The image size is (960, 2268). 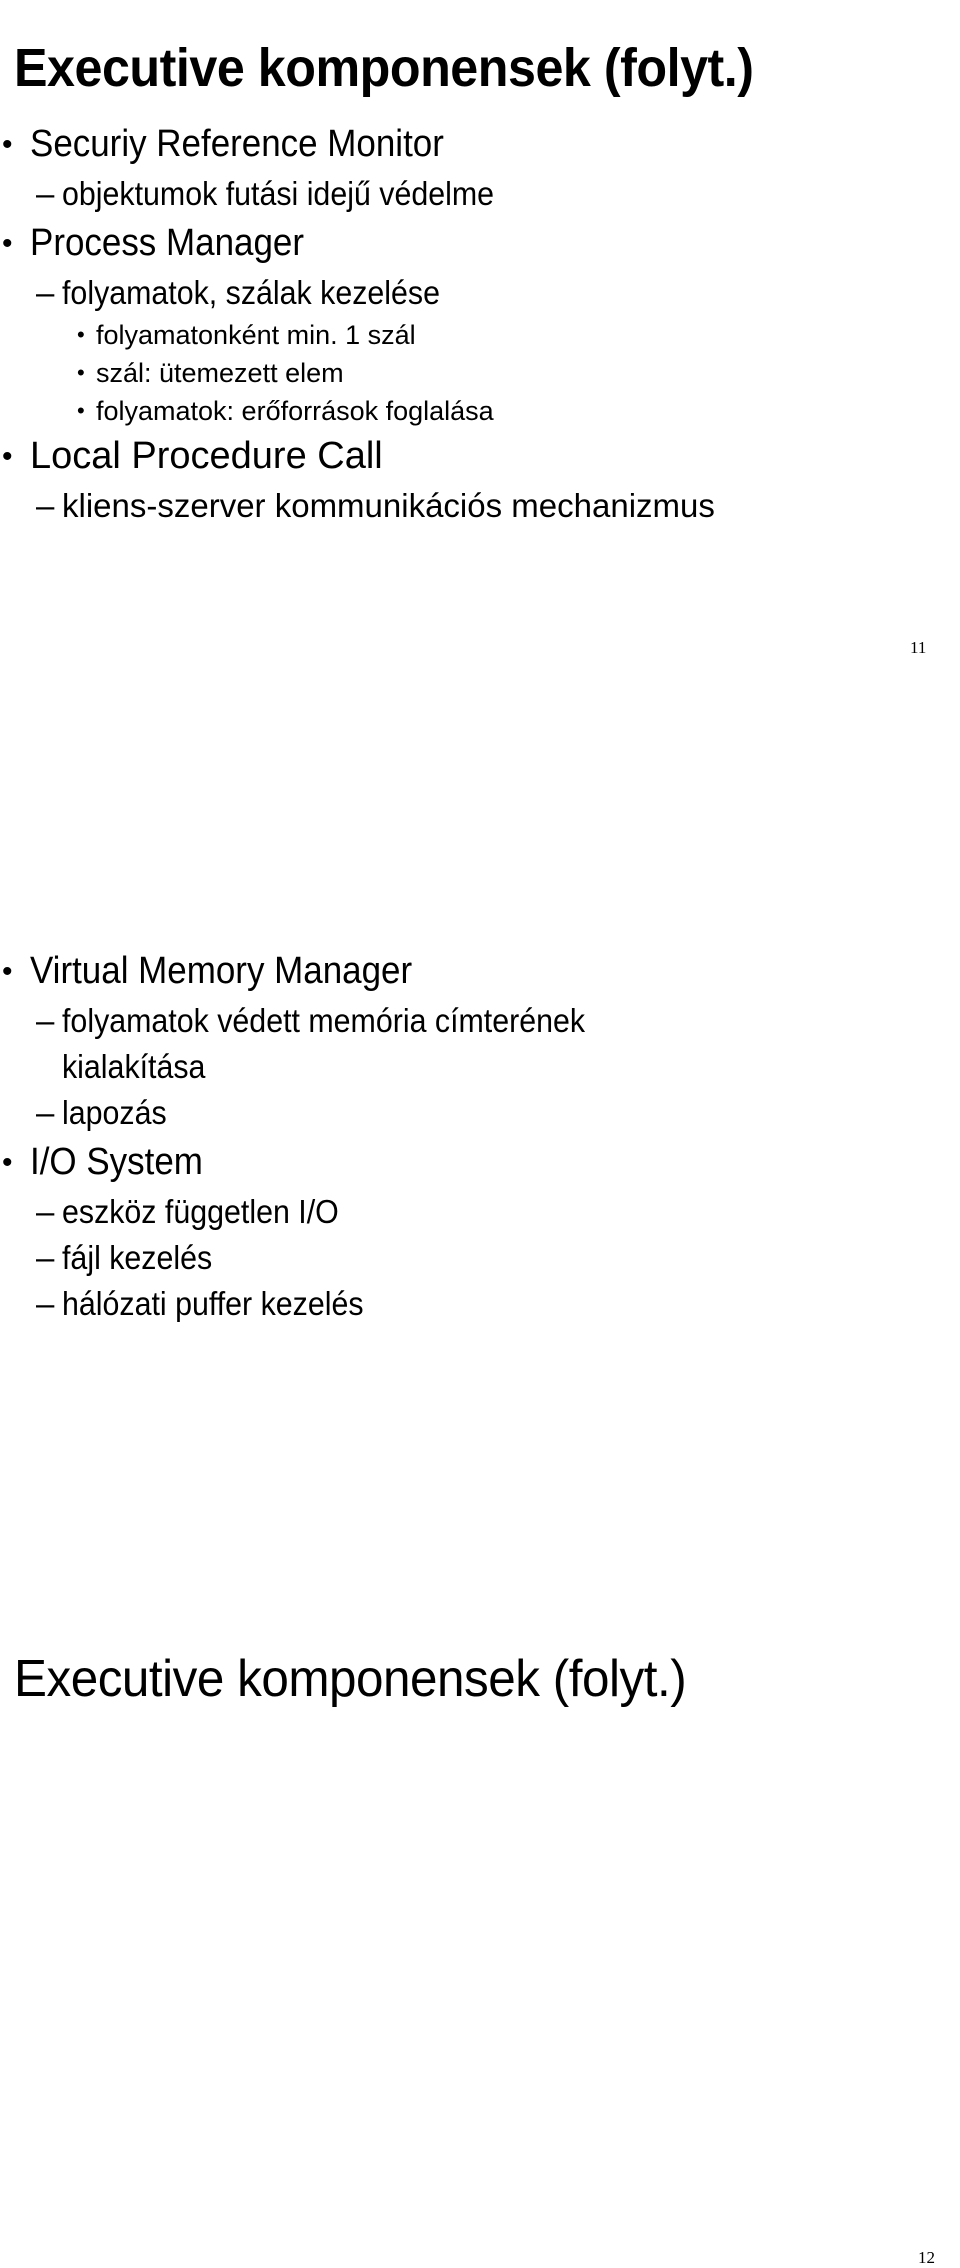 What do you see at coordinates (137, 1257) in the screenshot?
I see `list-item-label: fájl kezelés` at bounding box center [137, 1257].